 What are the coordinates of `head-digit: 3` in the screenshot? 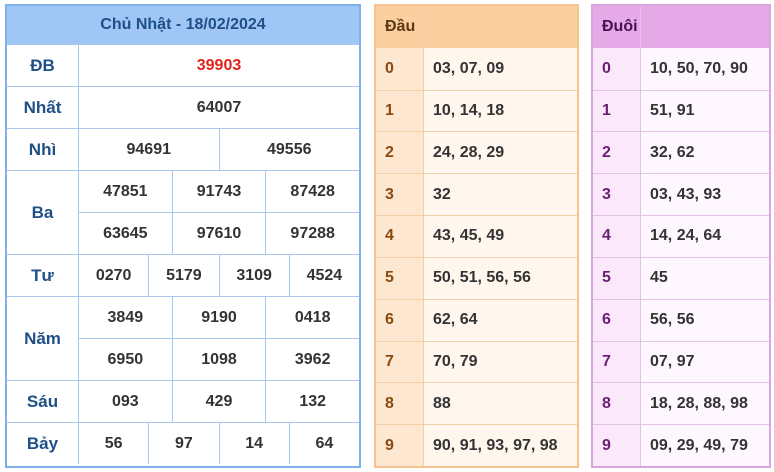 It's located at (400, 195).